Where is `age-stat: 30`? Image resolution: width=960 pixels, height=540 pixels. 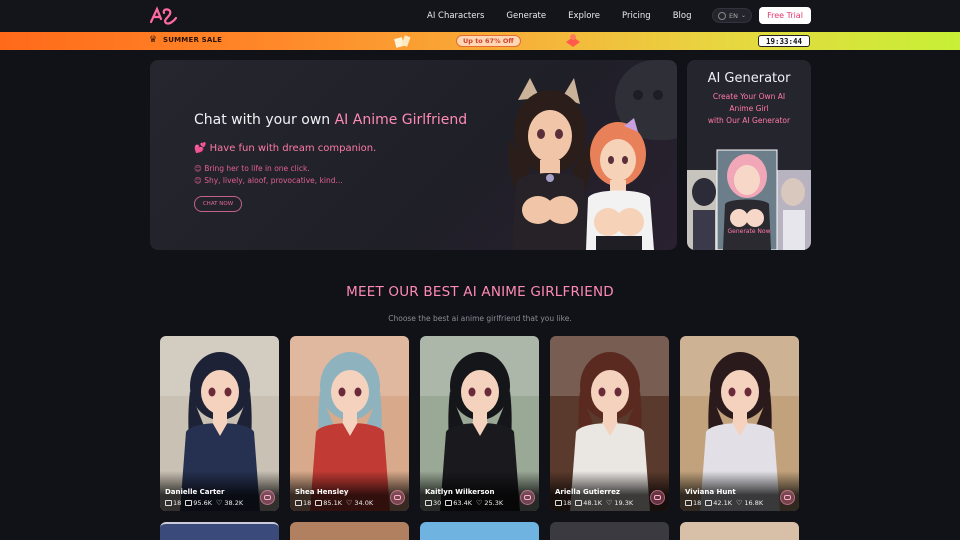
age-stat: 30 is located at coordinates (433, 503).